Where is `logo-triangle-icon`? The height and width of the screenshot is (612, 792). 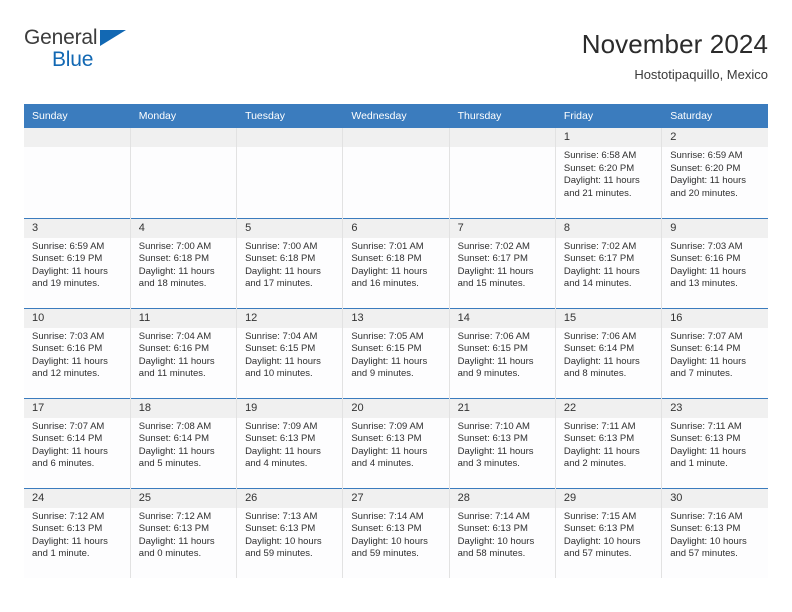 logo-triangle-icon is located at coordinates (113, 38).